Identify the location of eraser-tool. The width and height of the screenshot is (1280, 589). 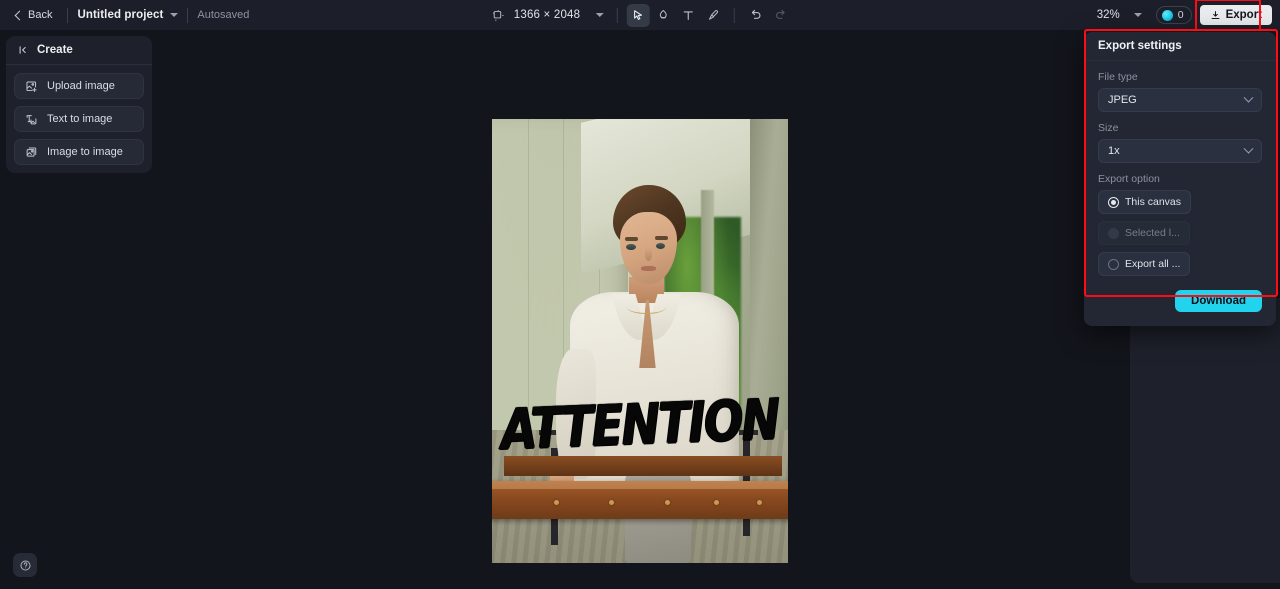
(663, 15).